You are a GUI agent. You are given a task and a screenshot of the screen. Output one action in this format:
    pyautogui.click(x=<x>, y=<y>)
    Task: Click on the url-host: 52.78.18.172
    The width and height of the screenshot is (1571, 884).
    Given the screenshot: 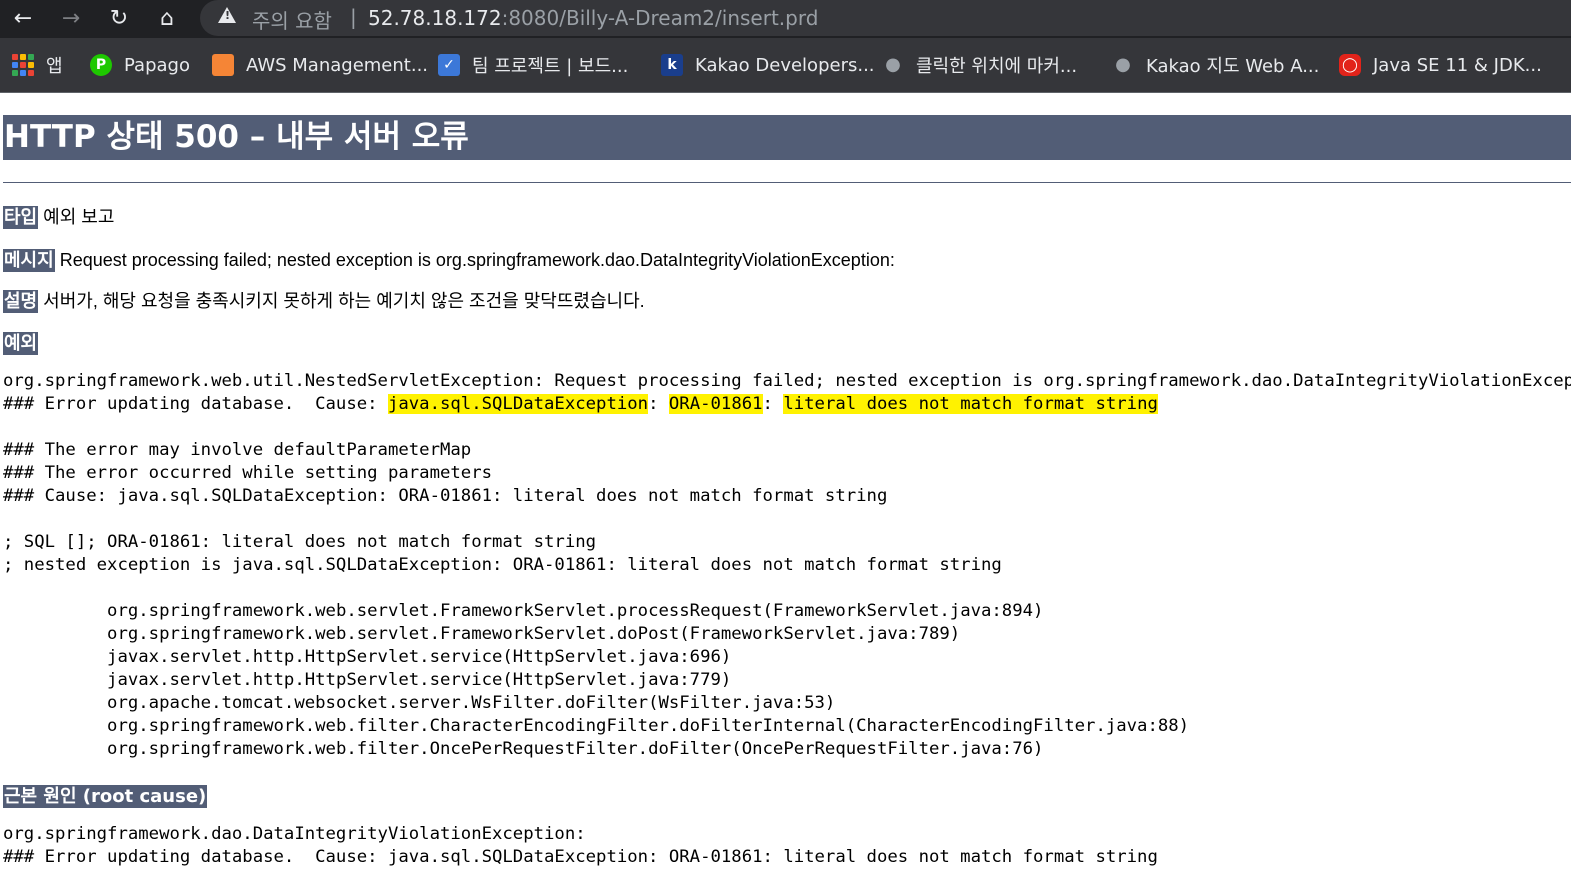 What is the action you would take?
    pyautogui.click(x=435, y=18)
    